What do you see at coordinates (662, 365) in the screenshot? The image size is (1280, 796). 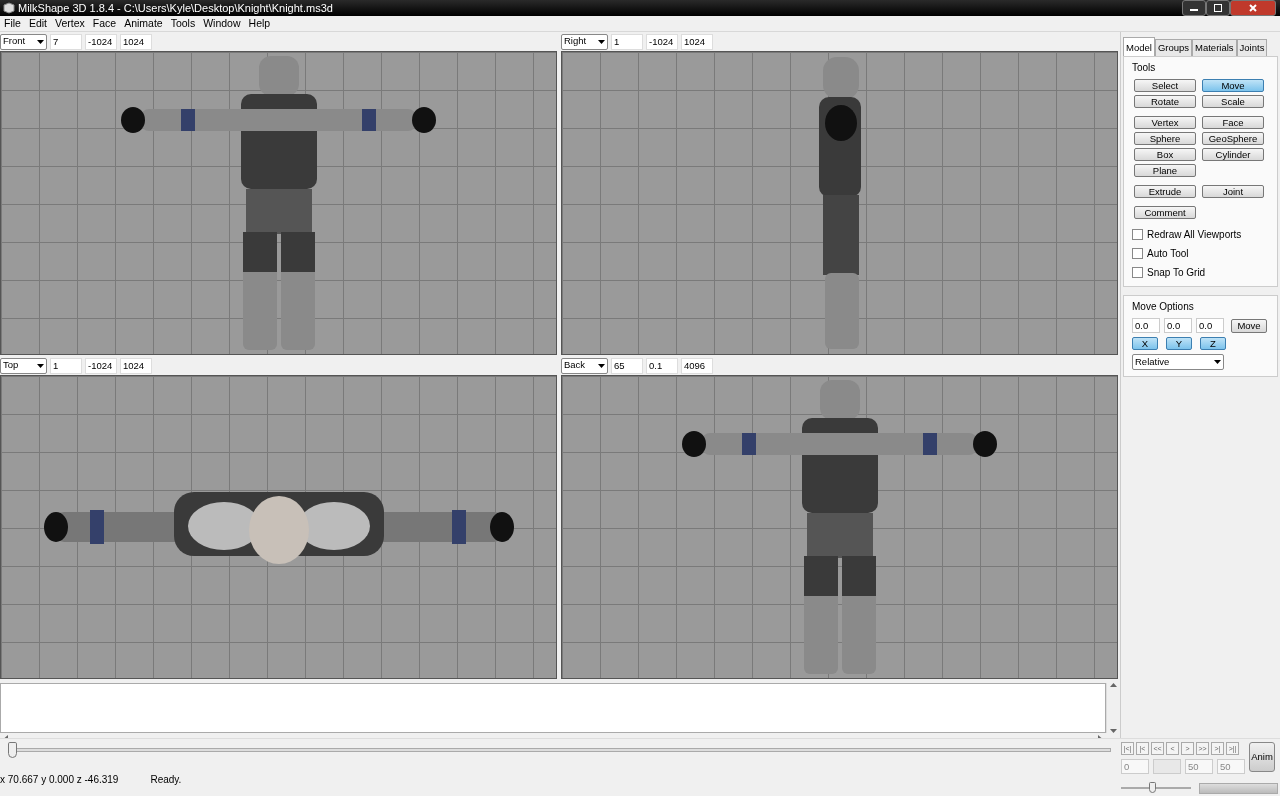 I see `input-field: 0.1` at bounding box center [662, 365].